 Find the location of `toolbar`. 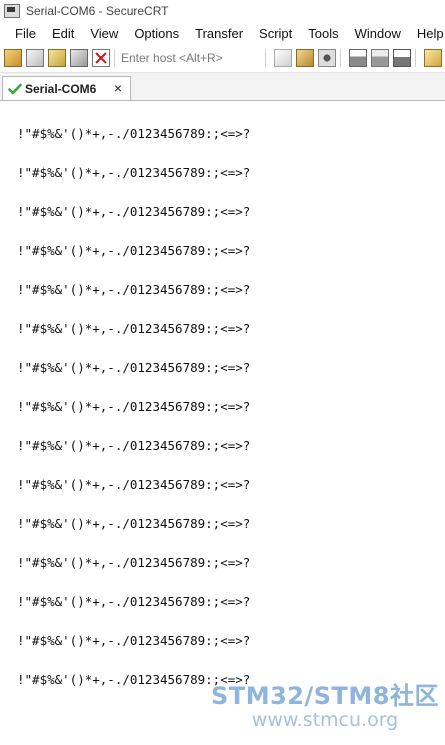

toolbar is located at coordinates (222, 58).